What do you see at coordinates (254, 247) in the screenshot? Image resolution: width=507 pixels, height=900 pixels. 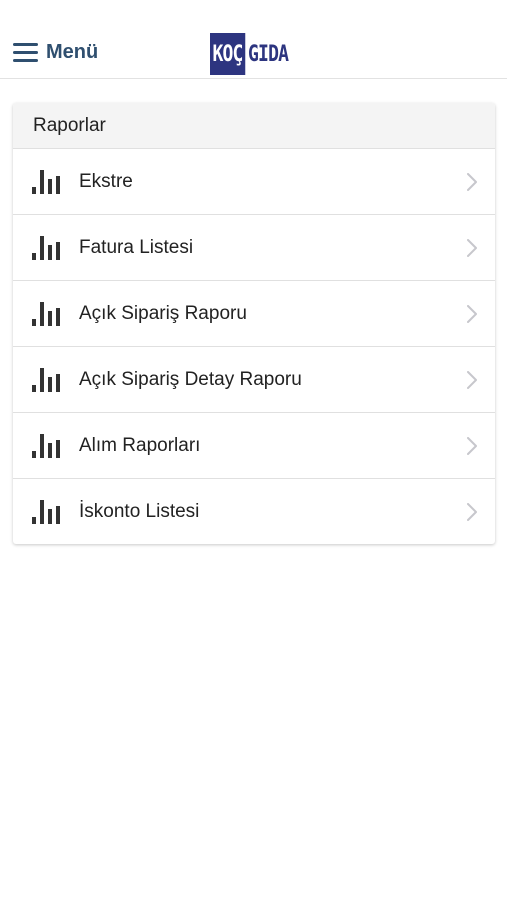 I see `report-item-fatura-listesi: Fatura Listesi` at bounding box center [254, 247].